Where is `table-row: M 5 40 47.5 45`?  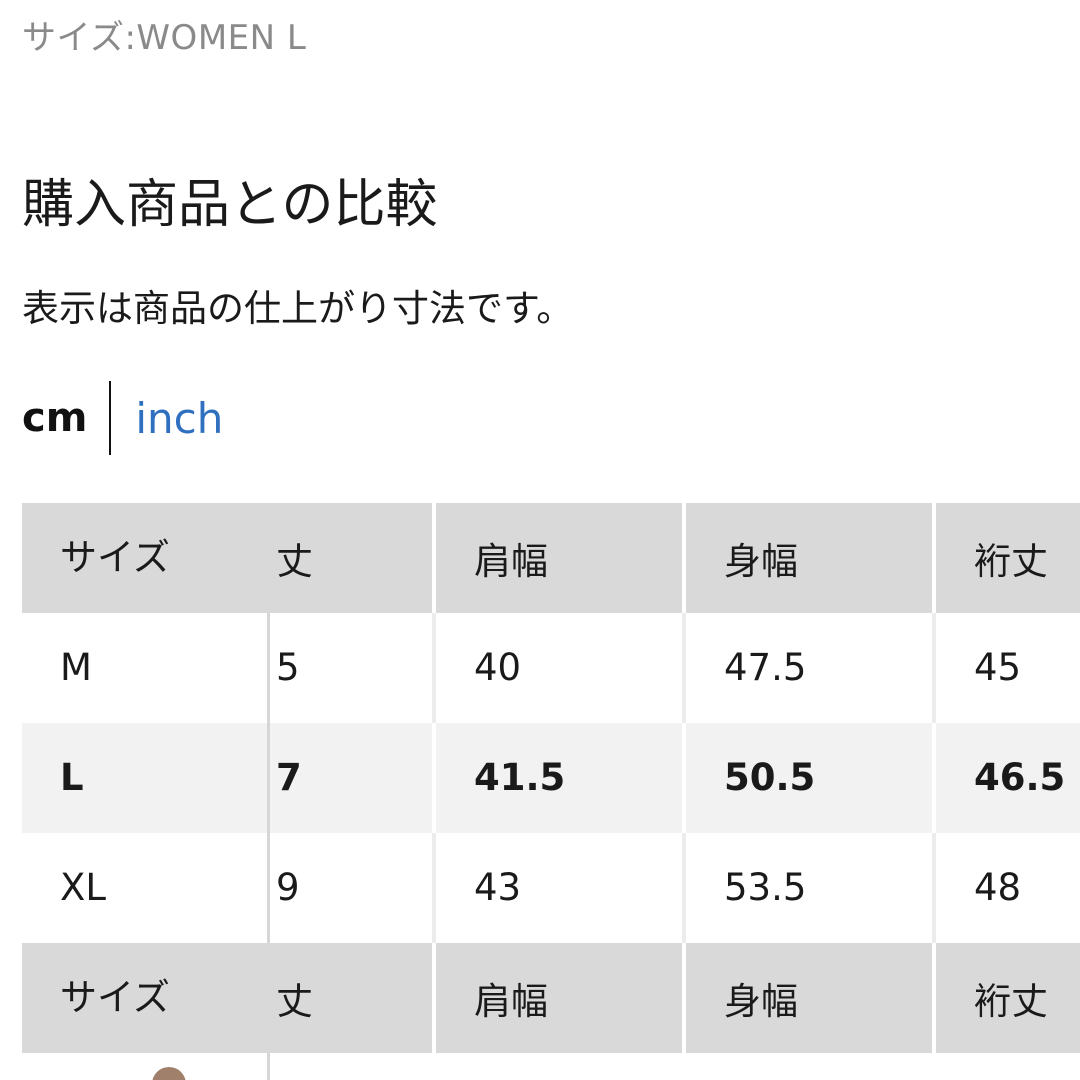 table-row: M 5 40 47.5 45 is located at coordinates (551, 668).